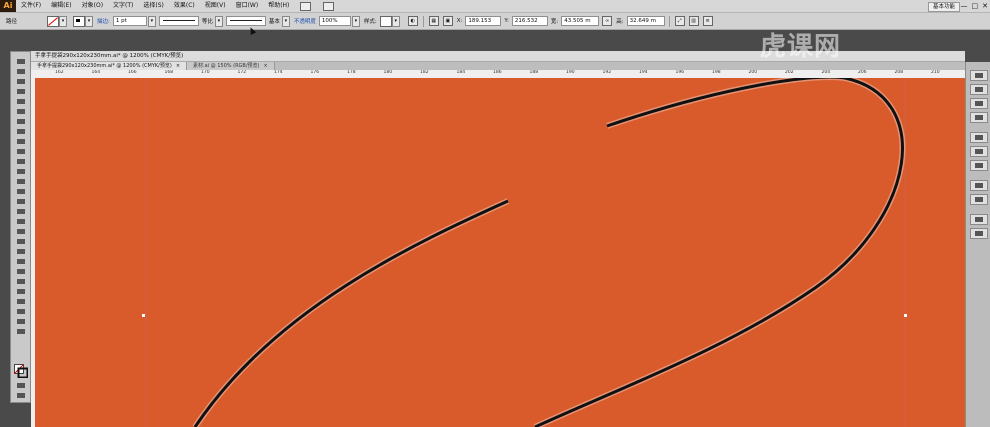  Describe the element at coordinates (707, 21) in the screenshot. I see `panel-menu-icon: ≡` at that location.